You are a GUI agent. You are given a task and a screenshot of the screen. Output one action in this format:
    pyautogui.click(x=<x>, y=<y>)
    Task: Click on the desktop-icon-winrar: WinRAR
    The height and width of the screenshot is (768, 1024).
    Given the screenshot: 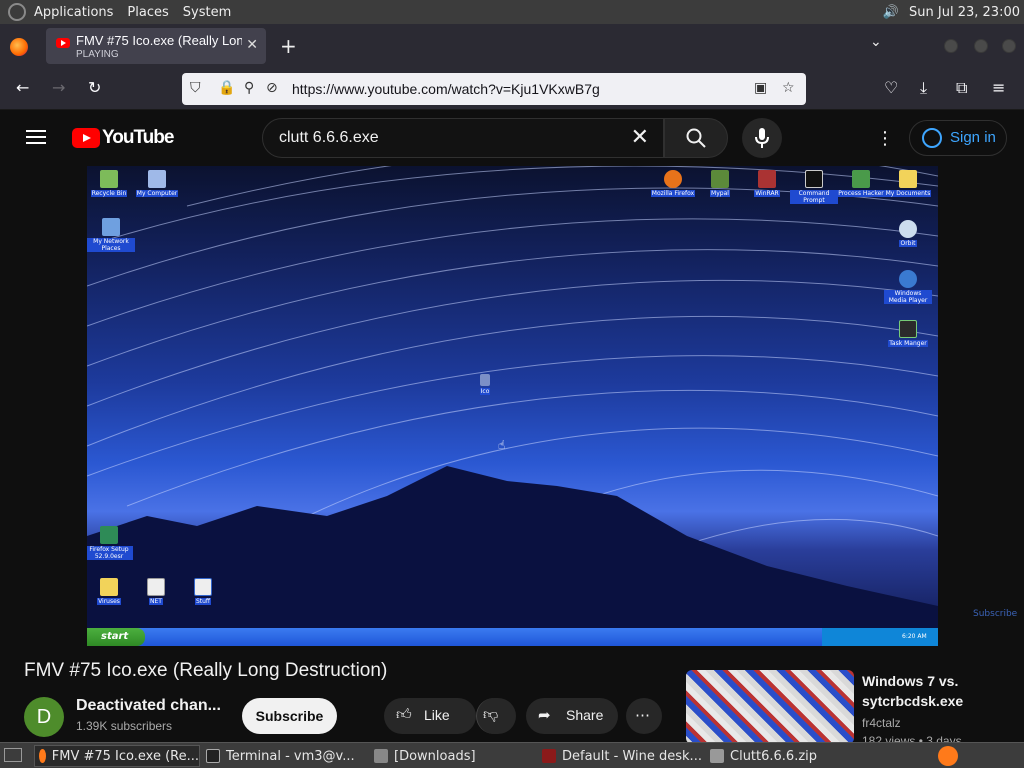 What is the action you would take?
    pyautogui.click(x=767, y=183)
    